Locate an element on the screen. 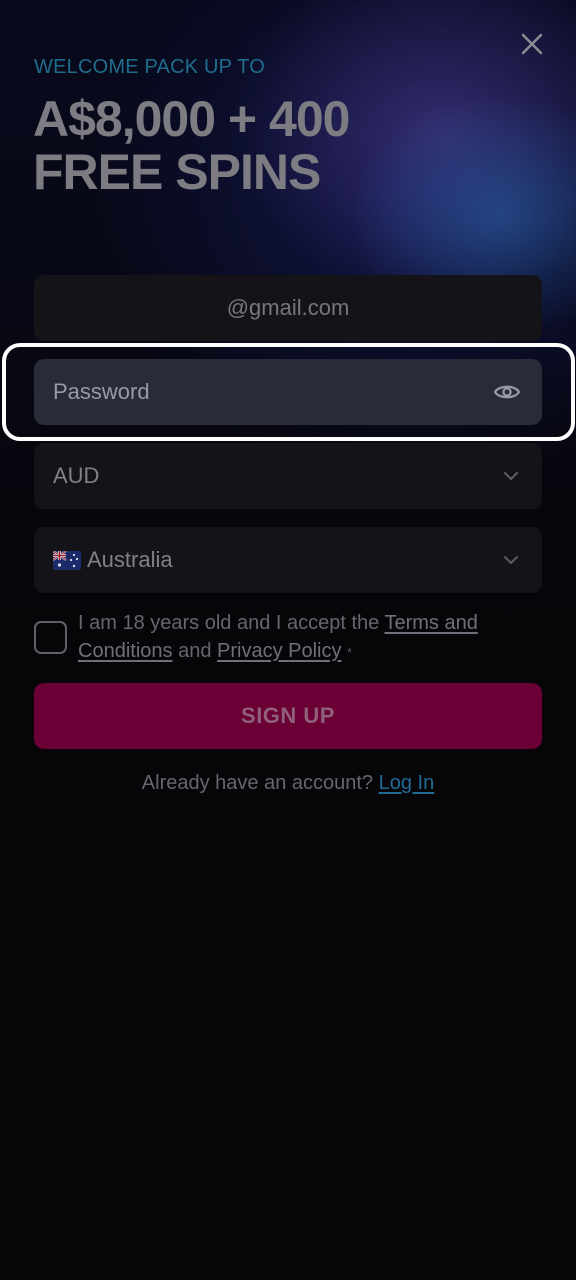  required-mark: * is located at coordinates (350, 652).